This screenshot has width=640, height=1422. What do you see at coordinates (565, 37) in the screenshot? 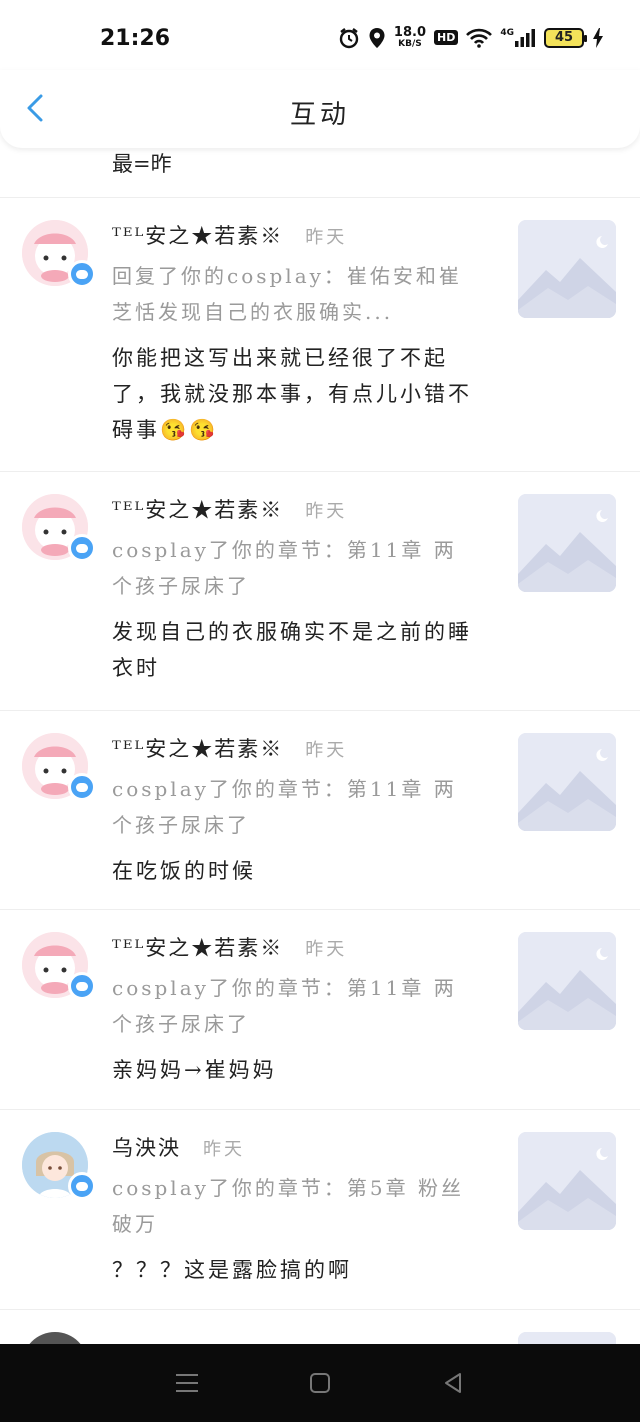
I see `battery-icon: 45` at bounding box center [565, 37].